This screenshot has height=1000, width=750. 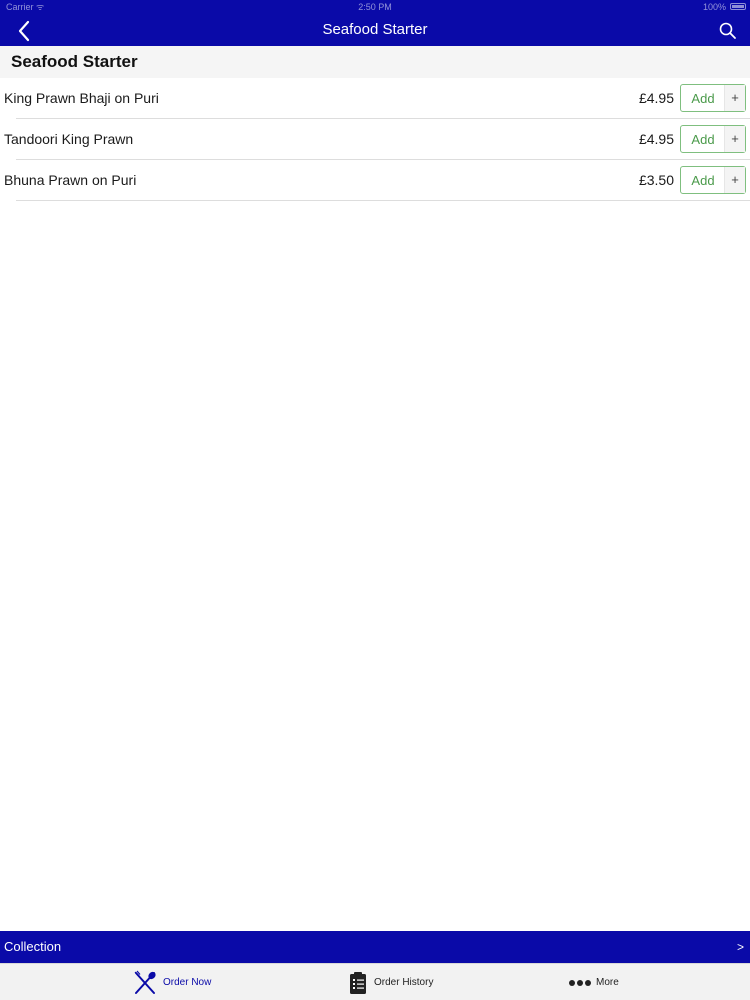 I want to click on item-name: Bhuna Prawn on Puri, so click(x=70, y=180).